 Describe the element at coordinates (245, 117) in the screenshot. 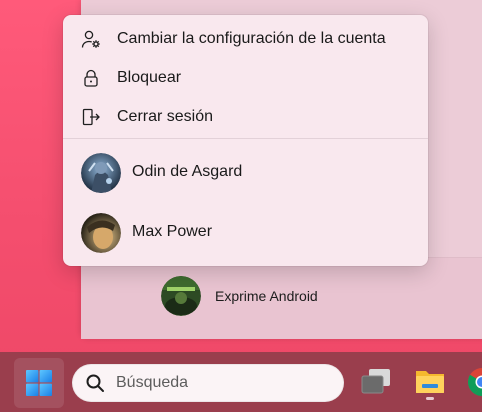

I see `sign-out-item: Cerrar sesión` at that location.